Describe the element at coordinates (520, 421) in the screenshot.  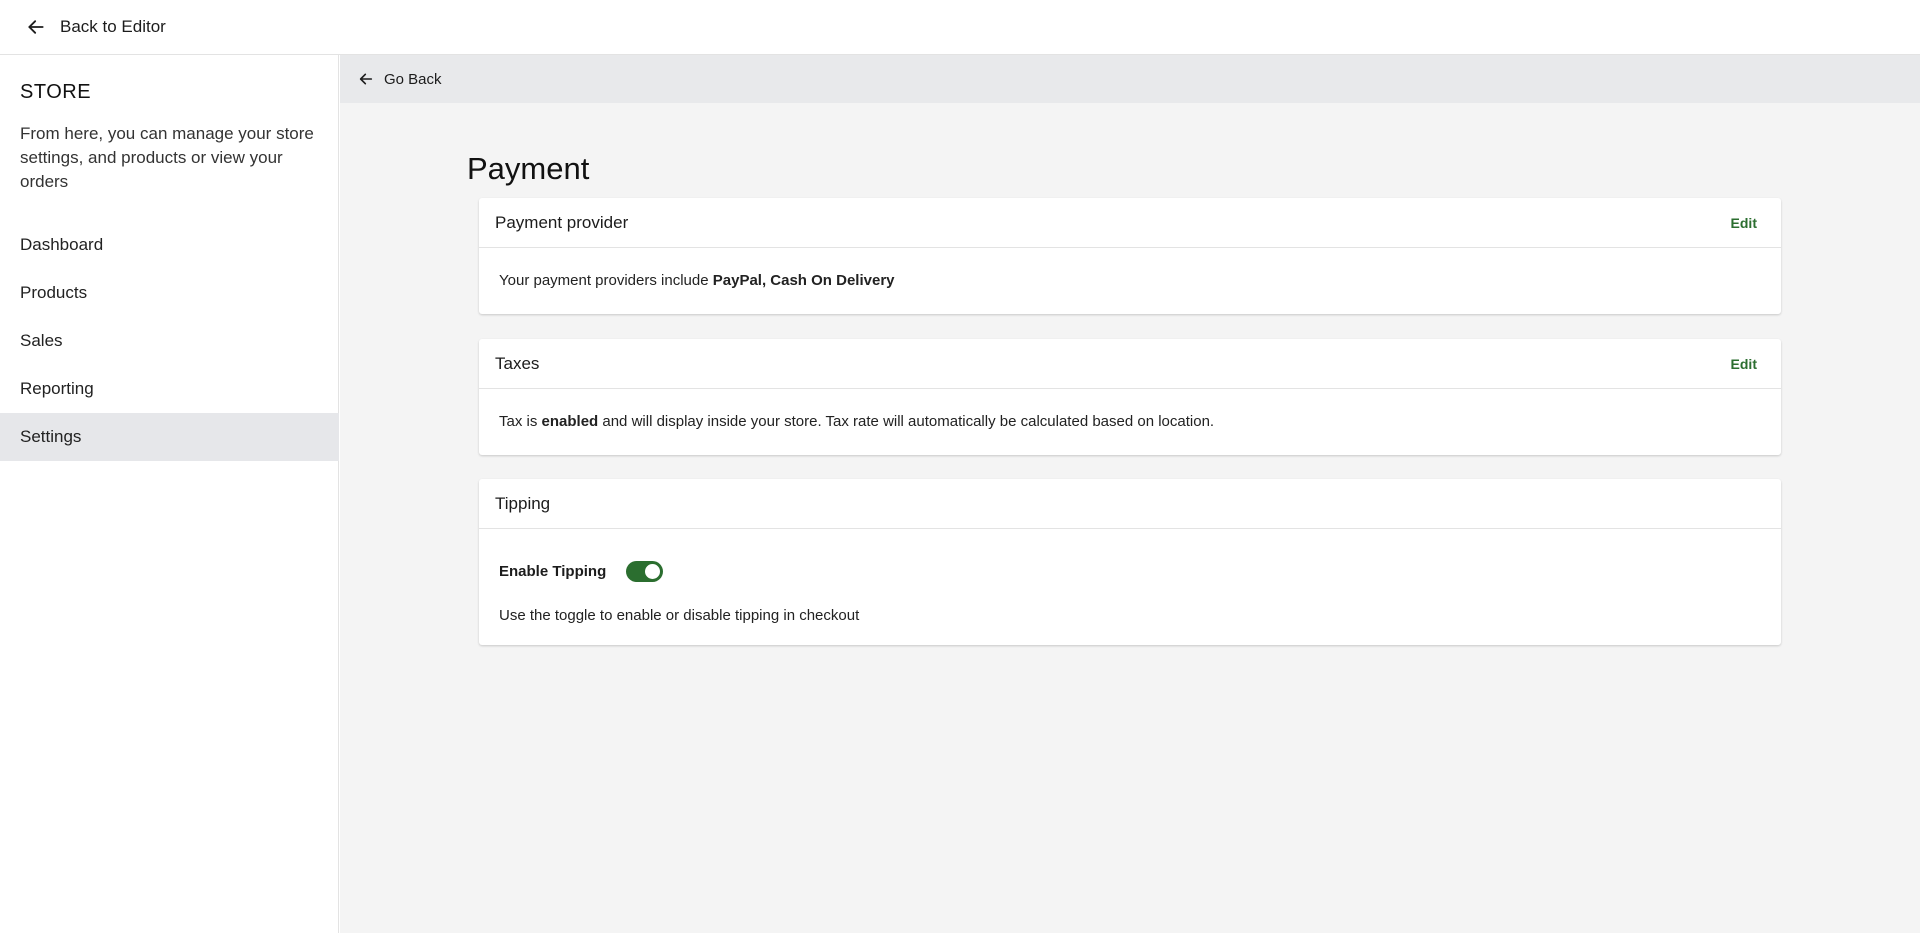
I see `taxes-prefix: Tax is` at that location.